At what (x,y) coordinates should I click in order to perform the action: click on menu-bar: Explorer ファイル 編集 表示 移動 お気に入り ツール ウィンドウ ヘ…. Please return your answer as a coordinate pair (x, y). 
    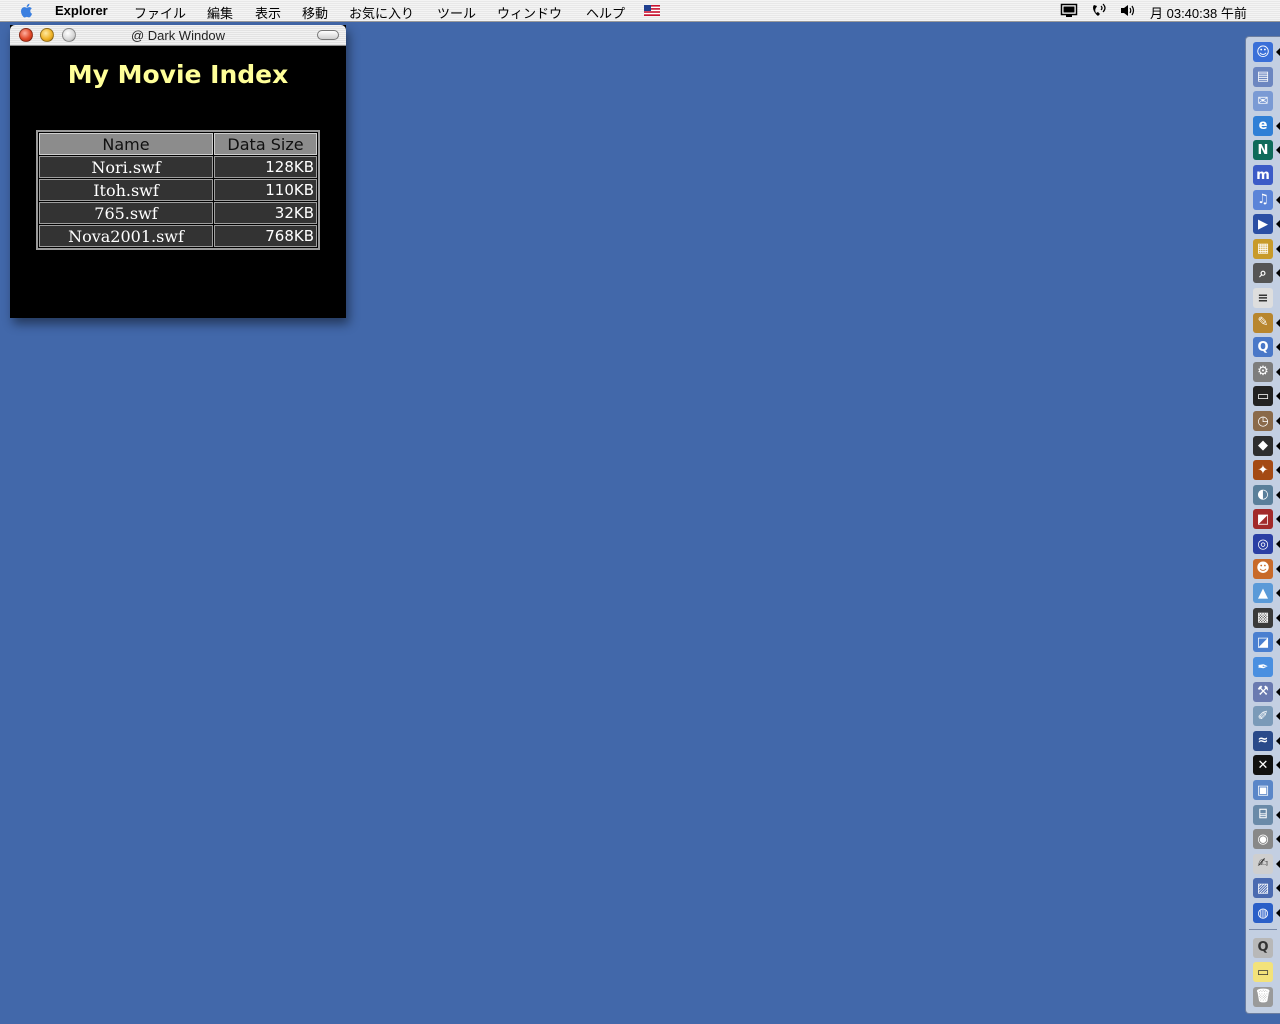
    Looking at the image, I should click on (640, 11).